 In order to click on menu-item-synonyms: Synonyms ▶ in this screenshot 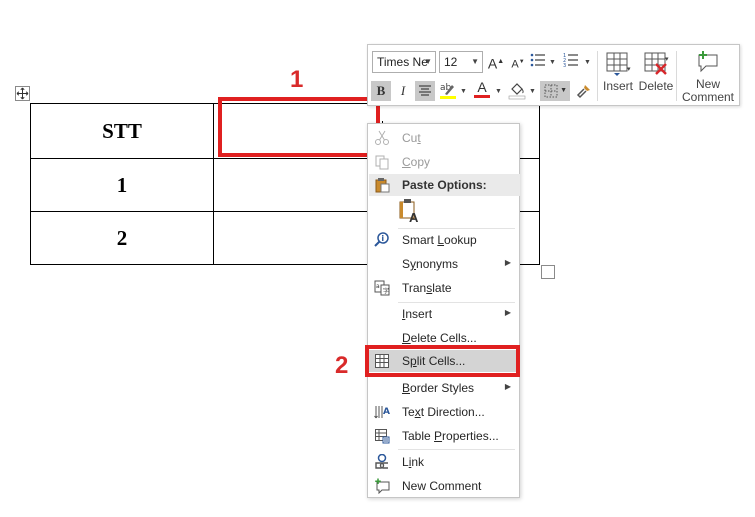, I will do `click(444, 264)`.